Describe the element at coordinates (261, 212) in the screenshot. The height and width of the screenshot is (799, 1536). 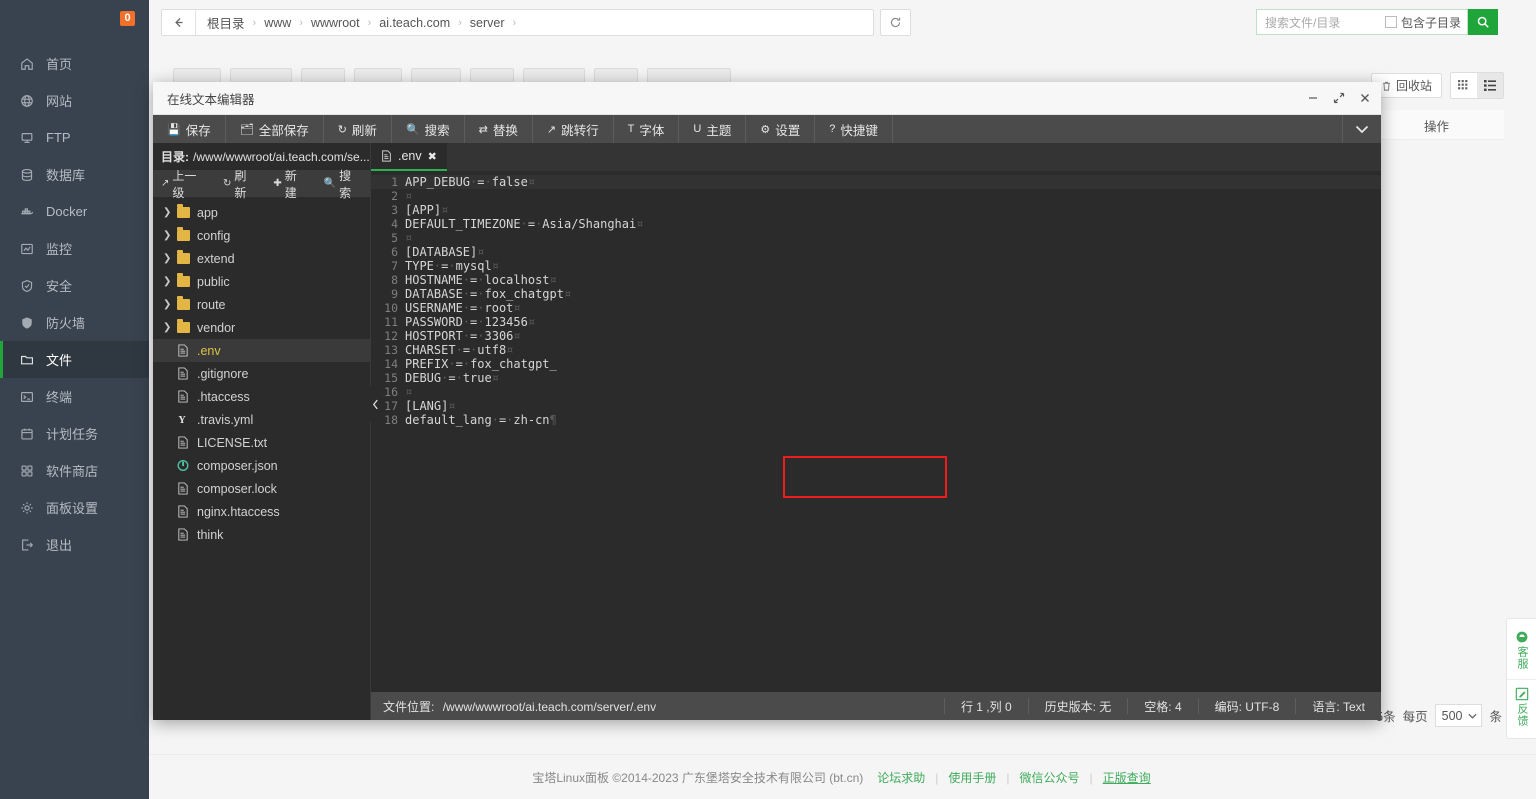
I see `tree-folder: ❯ app` at that location.